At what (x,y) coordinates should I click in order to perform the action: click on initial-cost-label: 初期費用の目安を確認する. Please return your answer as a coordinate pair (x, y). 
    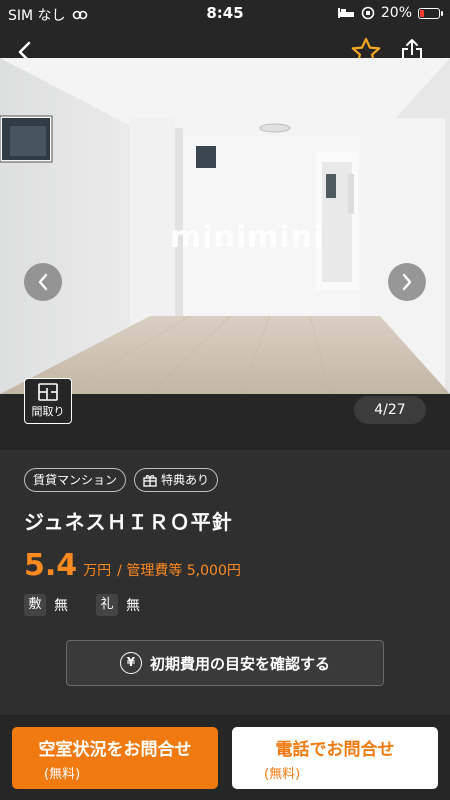
    Looking at the image, I should click on (239, 663).